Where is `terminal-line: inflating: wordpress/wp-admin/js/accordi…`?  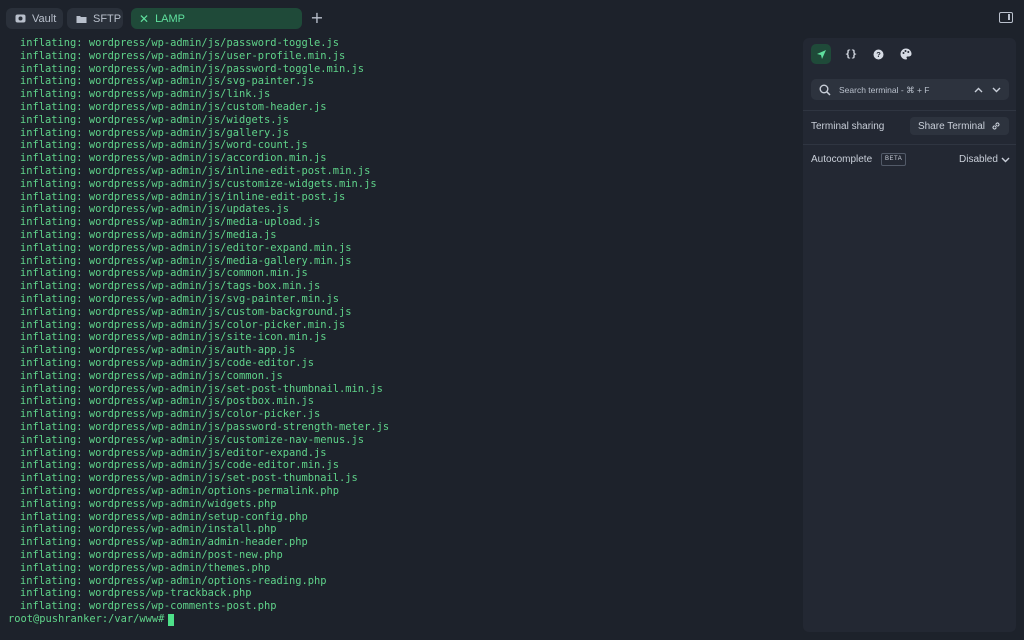 terminal-line: inflating: wordpress/wp-admin/js/accordi… is located at coordinates (173, 158).